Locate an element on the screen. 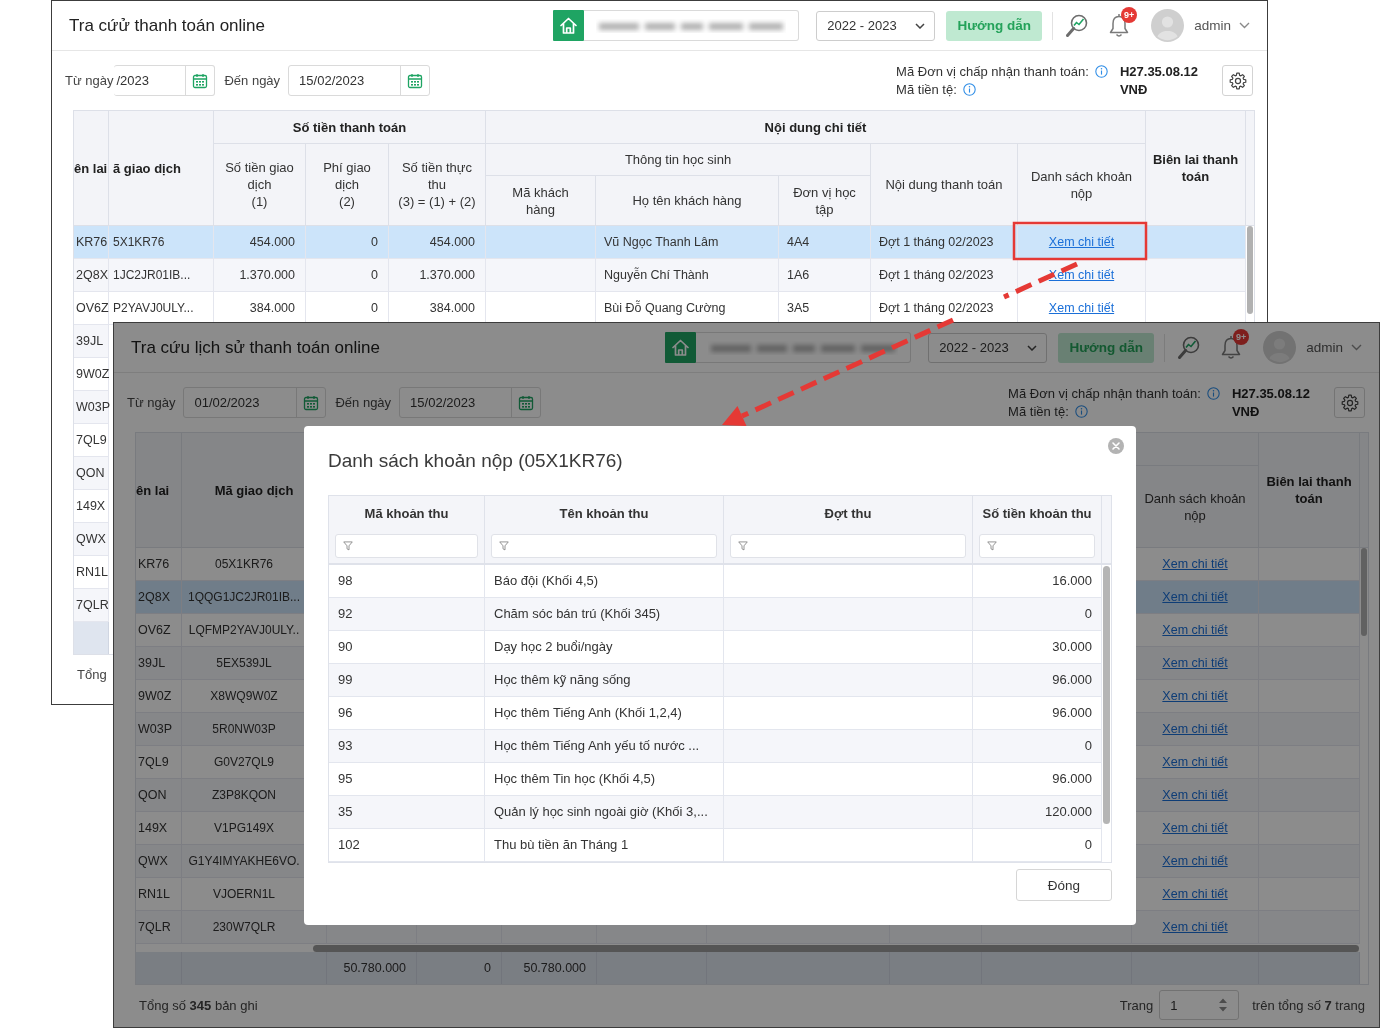  table-cell: 98 is located at coordinates (407, 581).